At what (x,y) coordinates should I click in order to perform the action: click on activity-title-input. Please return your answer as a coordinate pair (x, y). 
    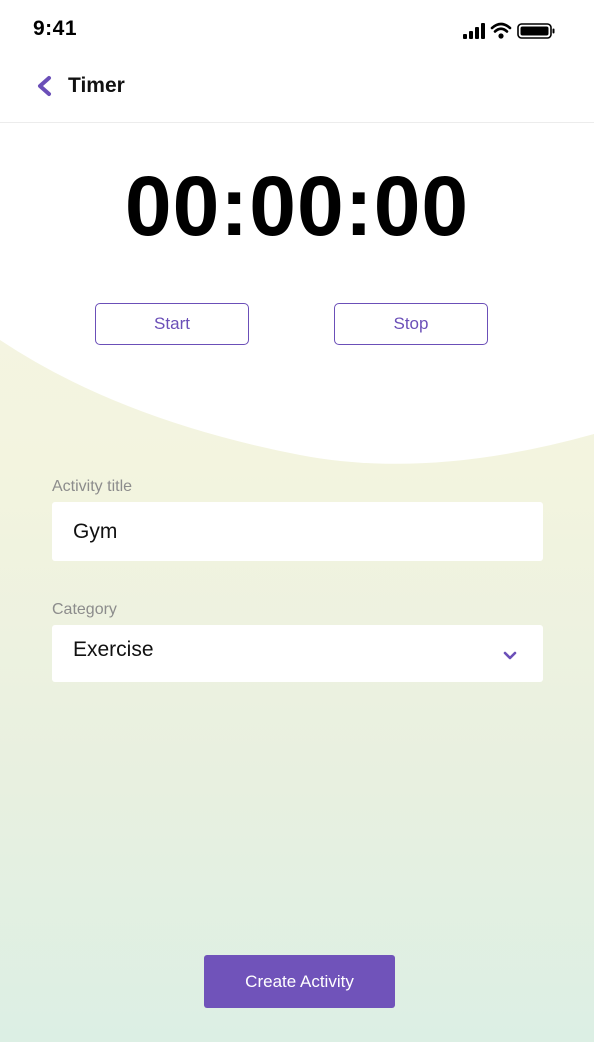
    Looking at the image, I should click on (297, 531).